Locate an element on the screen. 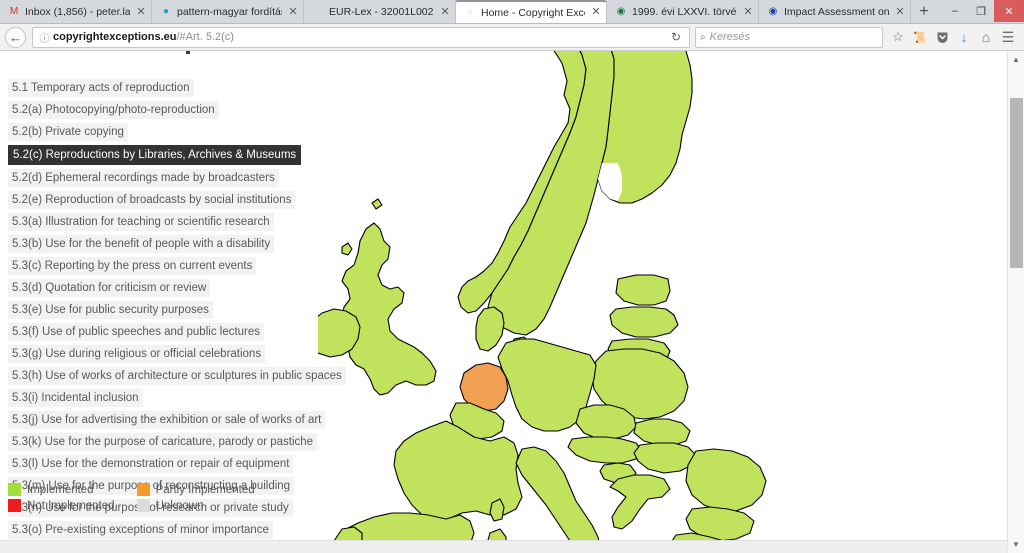 The height and width of the screenshot is (553, 1024). search-icon: ⌕ is located at coordinates (703, 37).